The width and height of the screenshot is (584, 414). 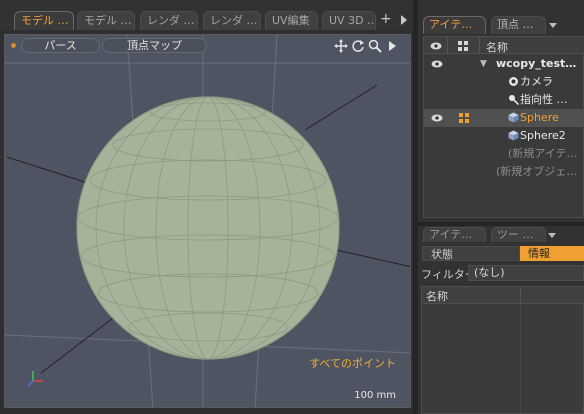 What do you see at coordinates (543, 135) in the screenshot?
I see `item-label: Sphere2` at bounding box center [543, 135].